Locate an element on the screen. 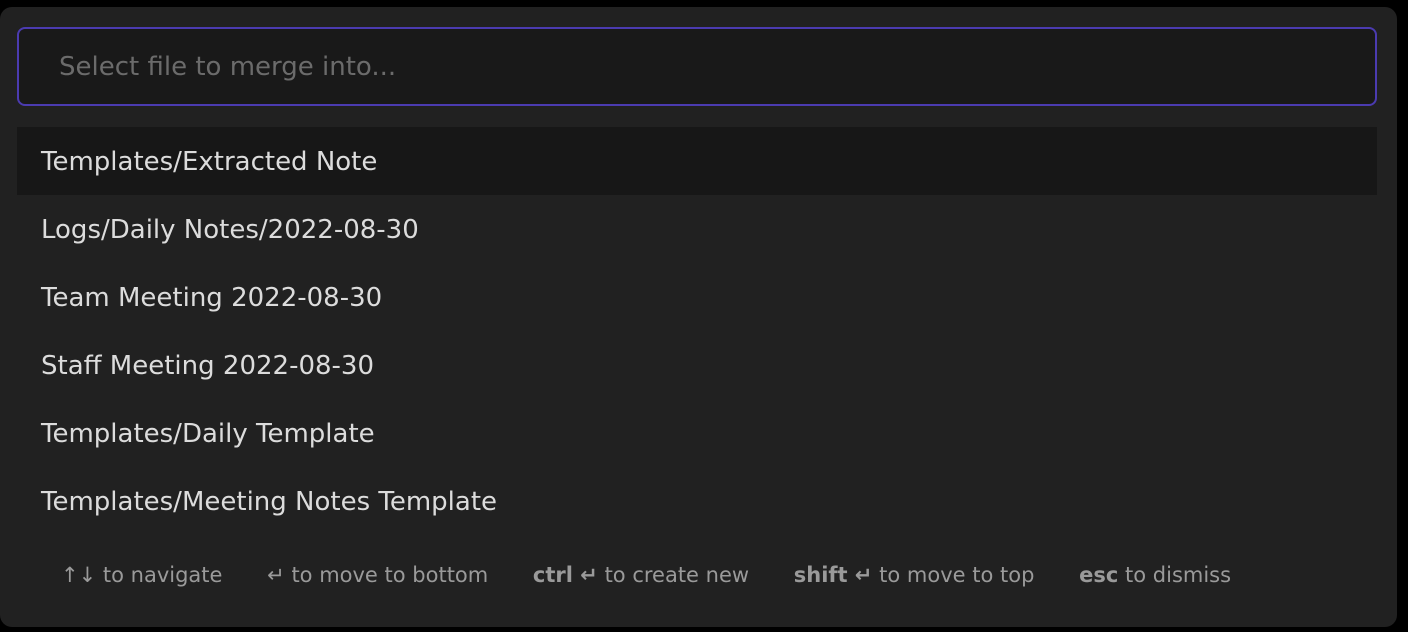  hint-dismiss: esc to dismiss is located at coordinates (1155, 575).